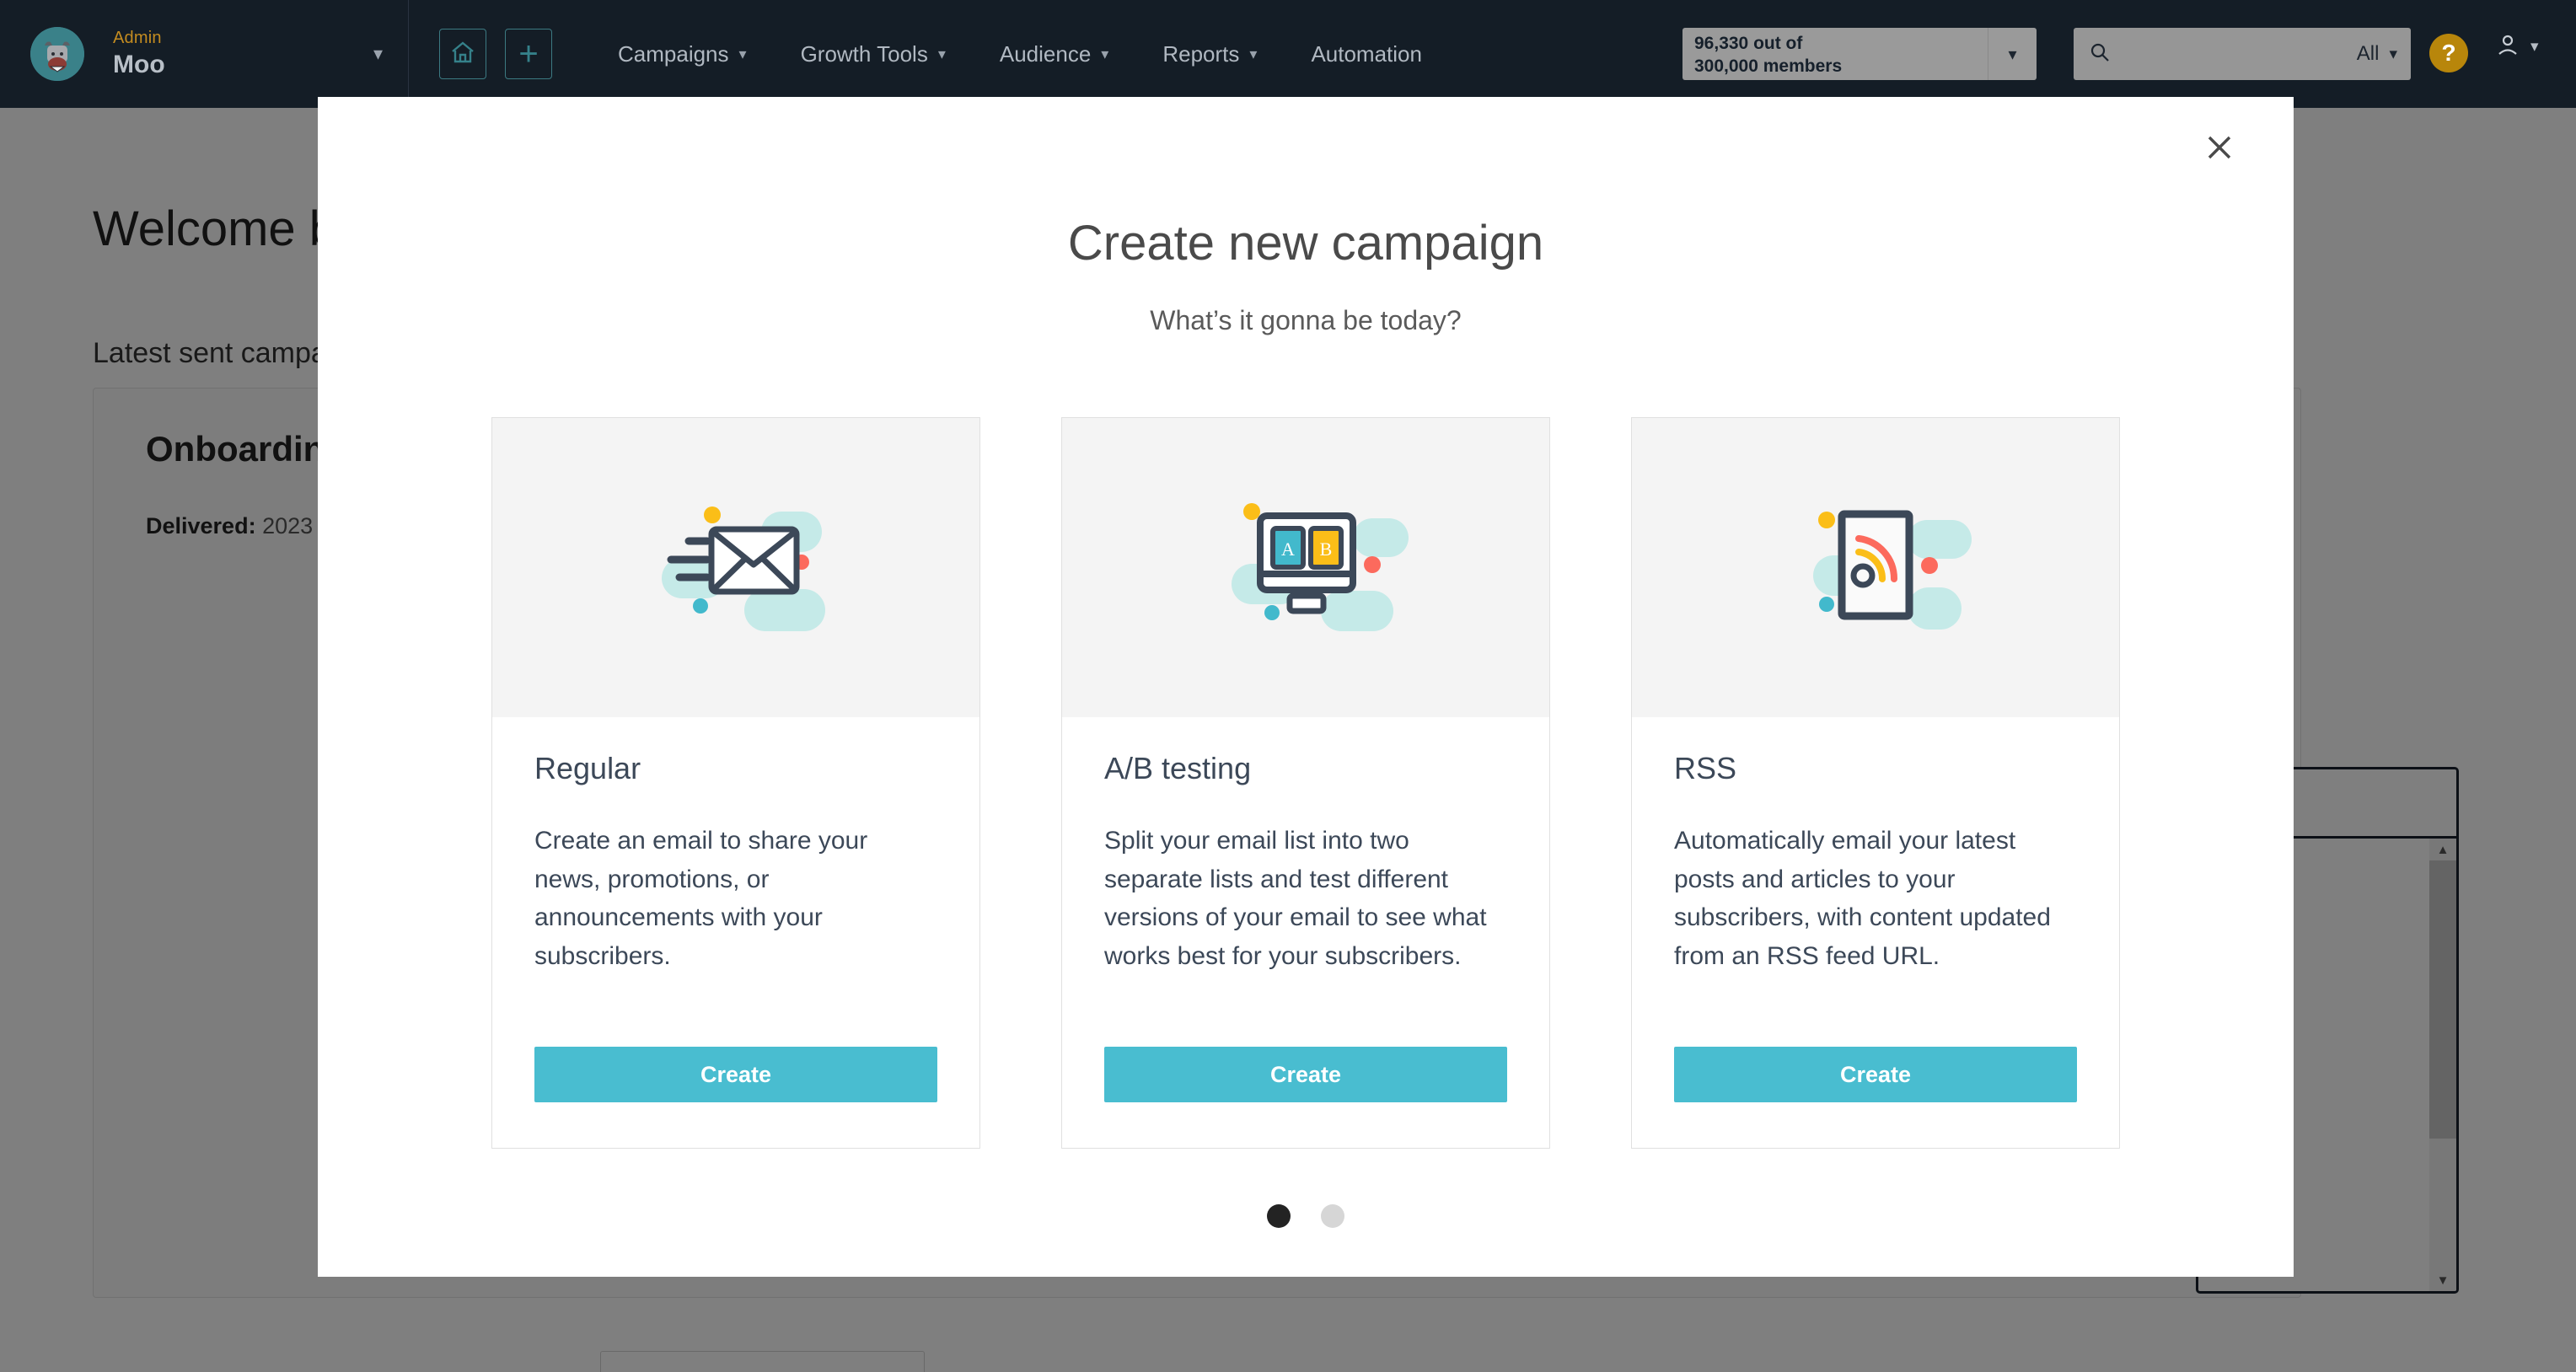 The width and height of the screenshot is (2576, 1372). What do you see at coordinates (137, 37) in the screenshot?
I see `account-role: Admin` at bounding box center [137, 37].